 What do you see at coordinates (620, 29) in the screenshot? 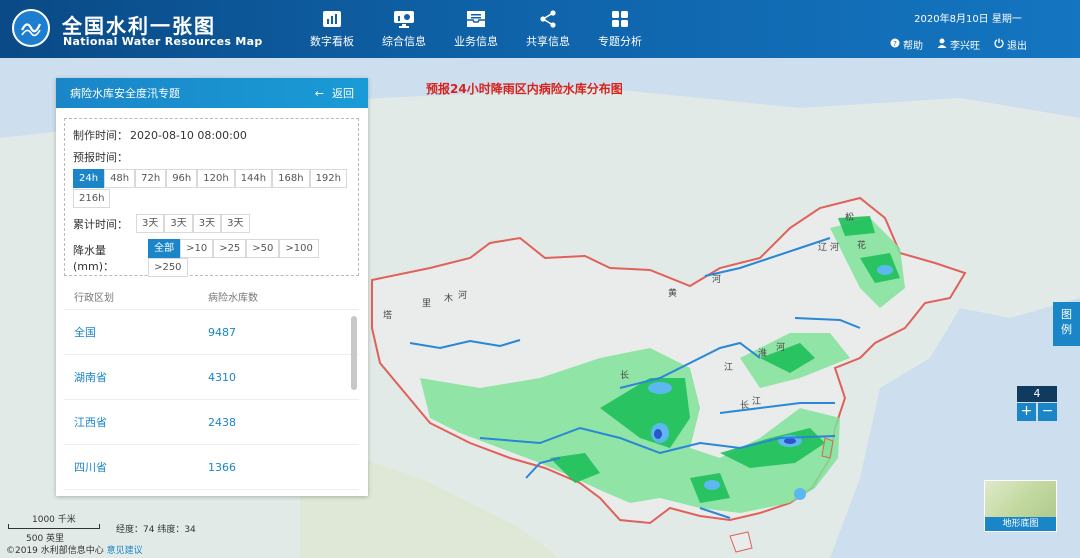
I see `nav-analysis: 专题分析` at bounding box center [620, 29].